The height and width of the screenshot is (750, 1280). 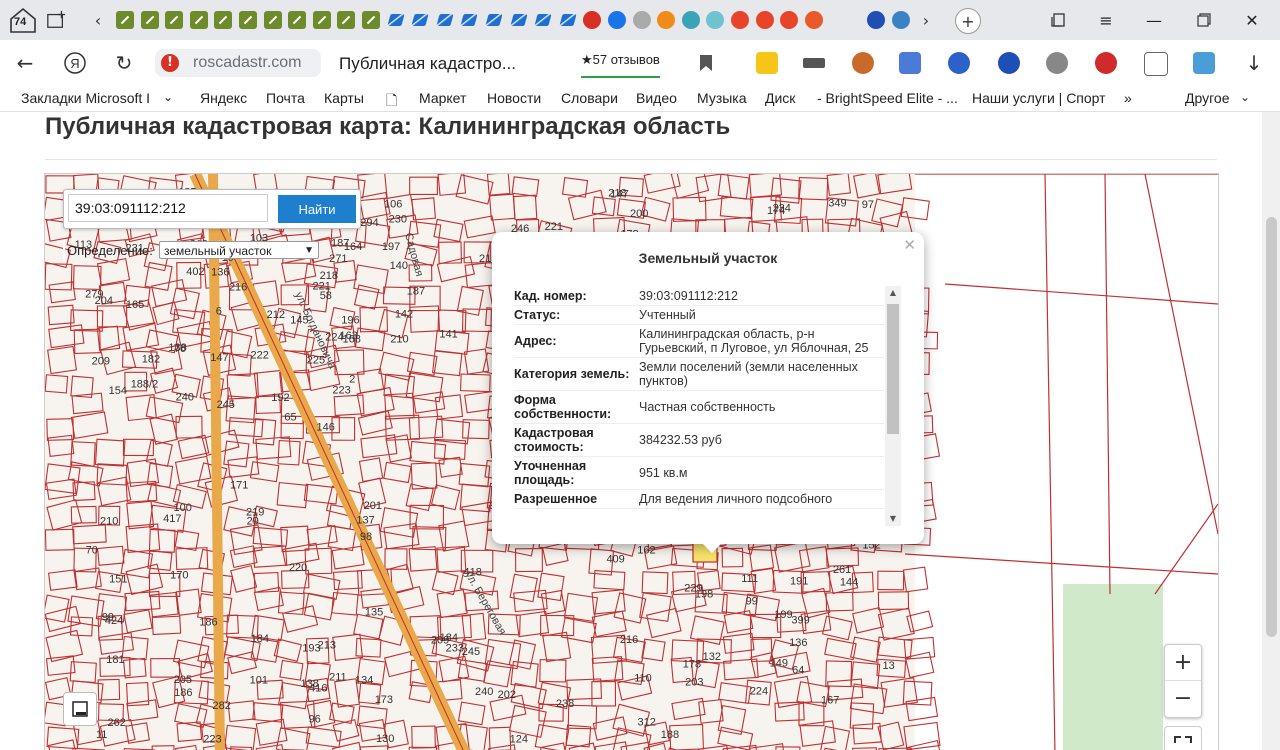 What do you see at coordinates (1254, 63) in the screenshot?
I see `downloads-icon: ↓` at bounding box center [1254, 63].